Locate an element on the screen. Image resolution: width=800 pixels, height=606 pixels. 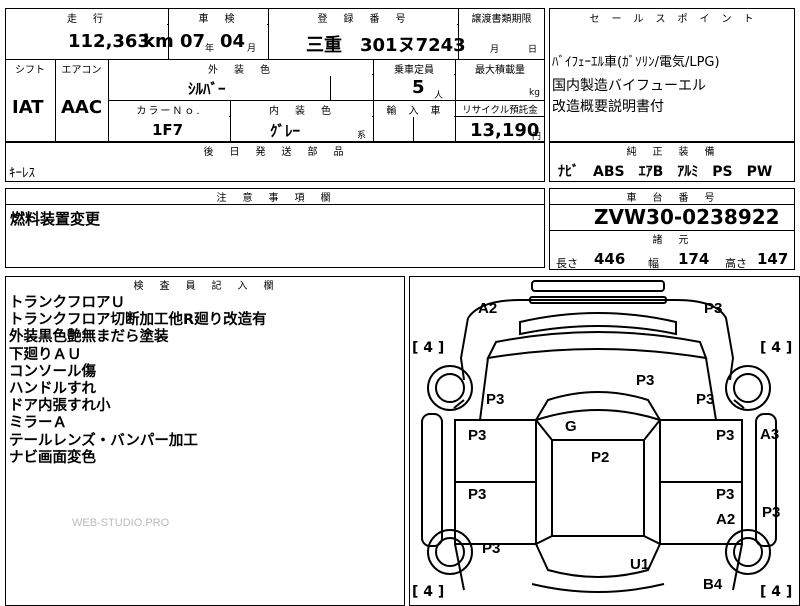
sales-point-label: セ ー ル ス ポ イ ン ト is located at coordinates (672, 17).